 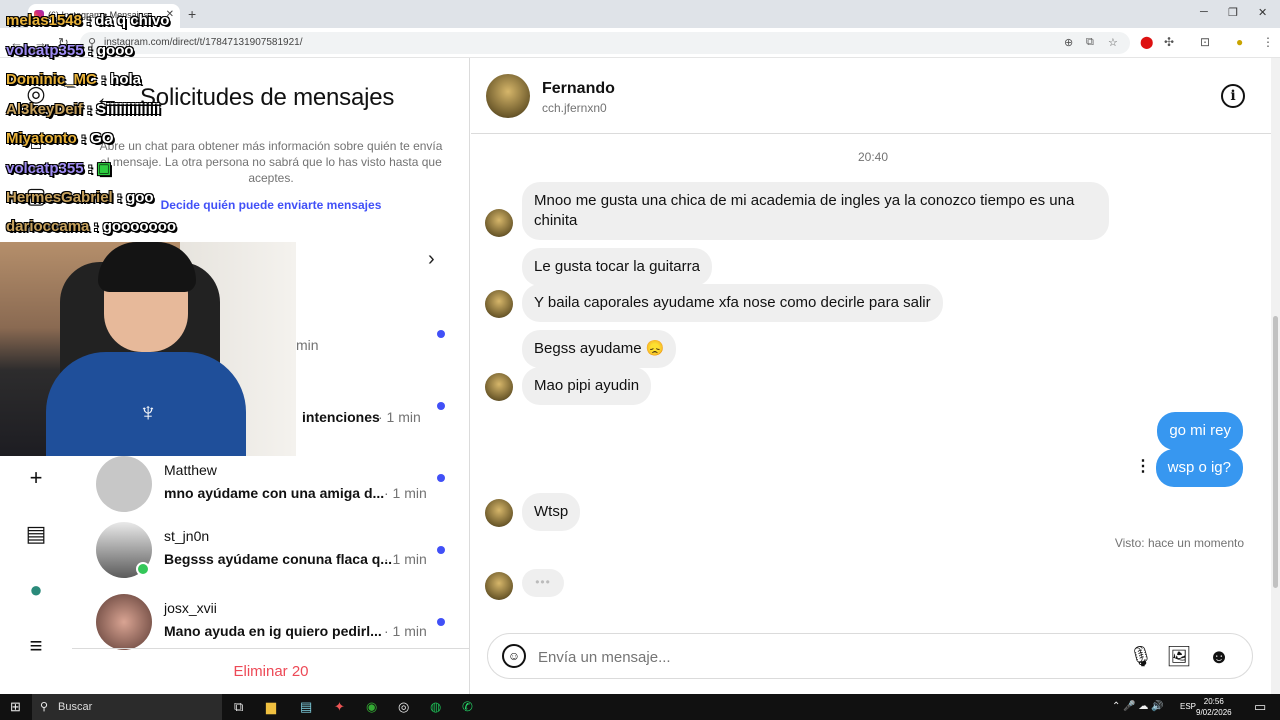 What do you see at coordinates (435, 707) in the screenshot?
I see `spotify-icon: ◍` at bounding box center [435, 707].